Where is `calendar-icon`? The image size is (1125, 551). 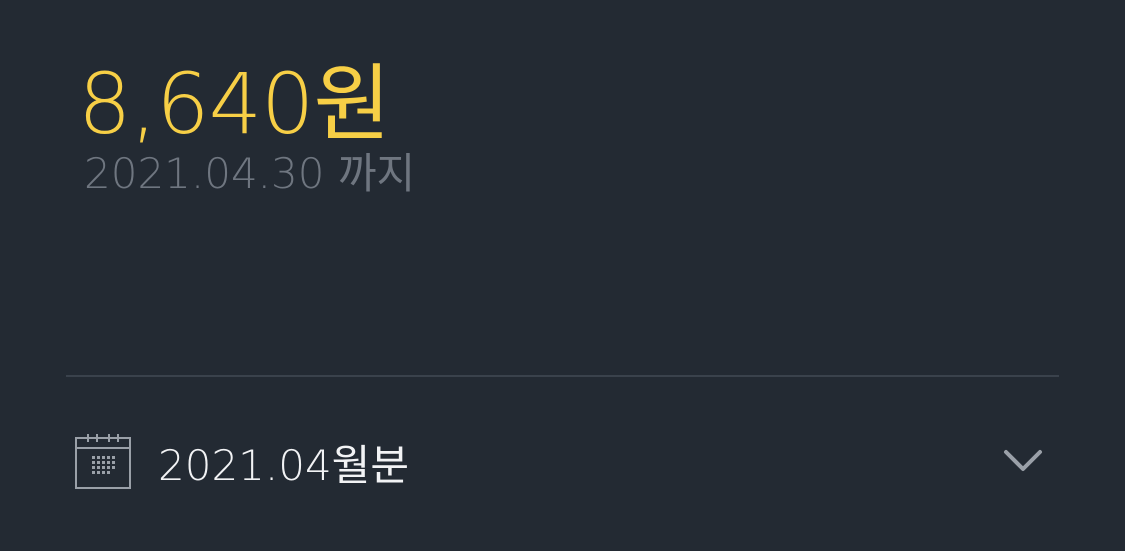
calendar-icon is located at coordinates (103, 461).